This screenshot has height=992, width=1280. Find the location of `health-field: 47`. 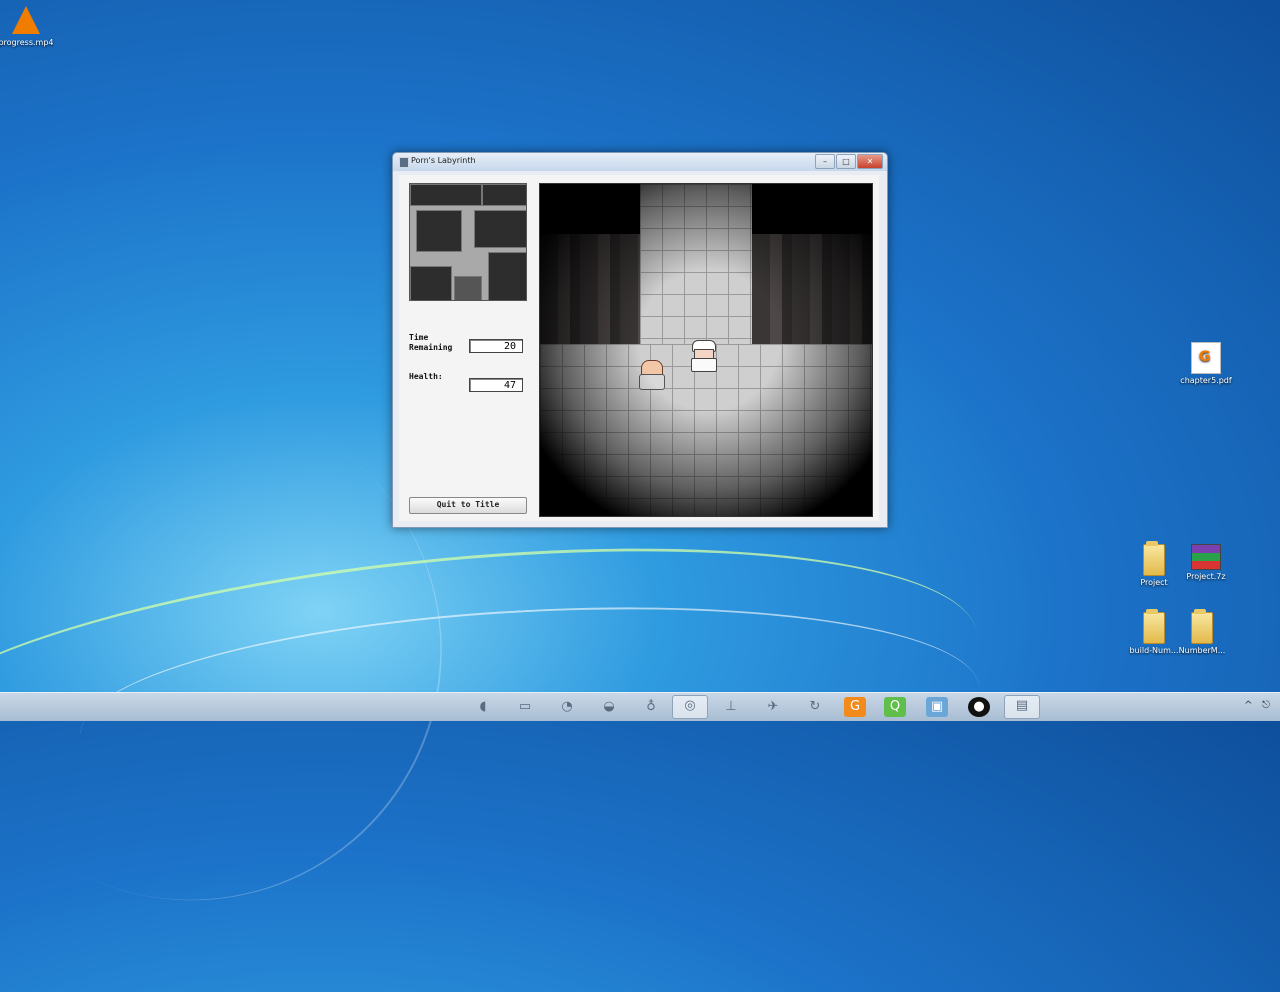

health-field: 47 is located at coordinates (496, 385).